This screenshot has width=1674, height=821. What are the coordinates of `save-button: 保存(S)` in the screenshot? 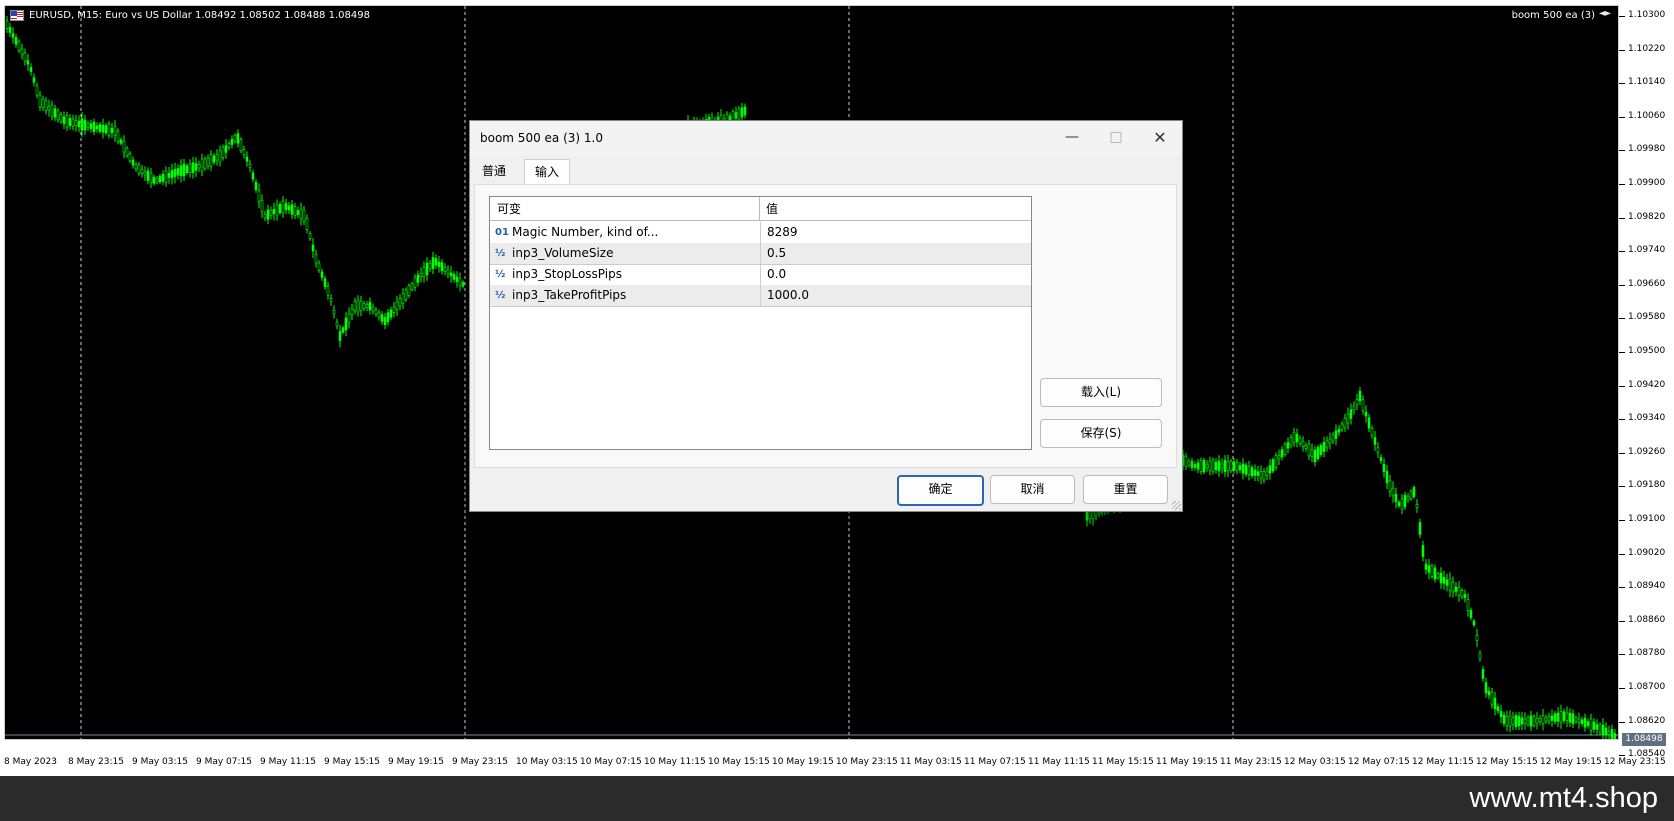 It's located at (1101, 433).